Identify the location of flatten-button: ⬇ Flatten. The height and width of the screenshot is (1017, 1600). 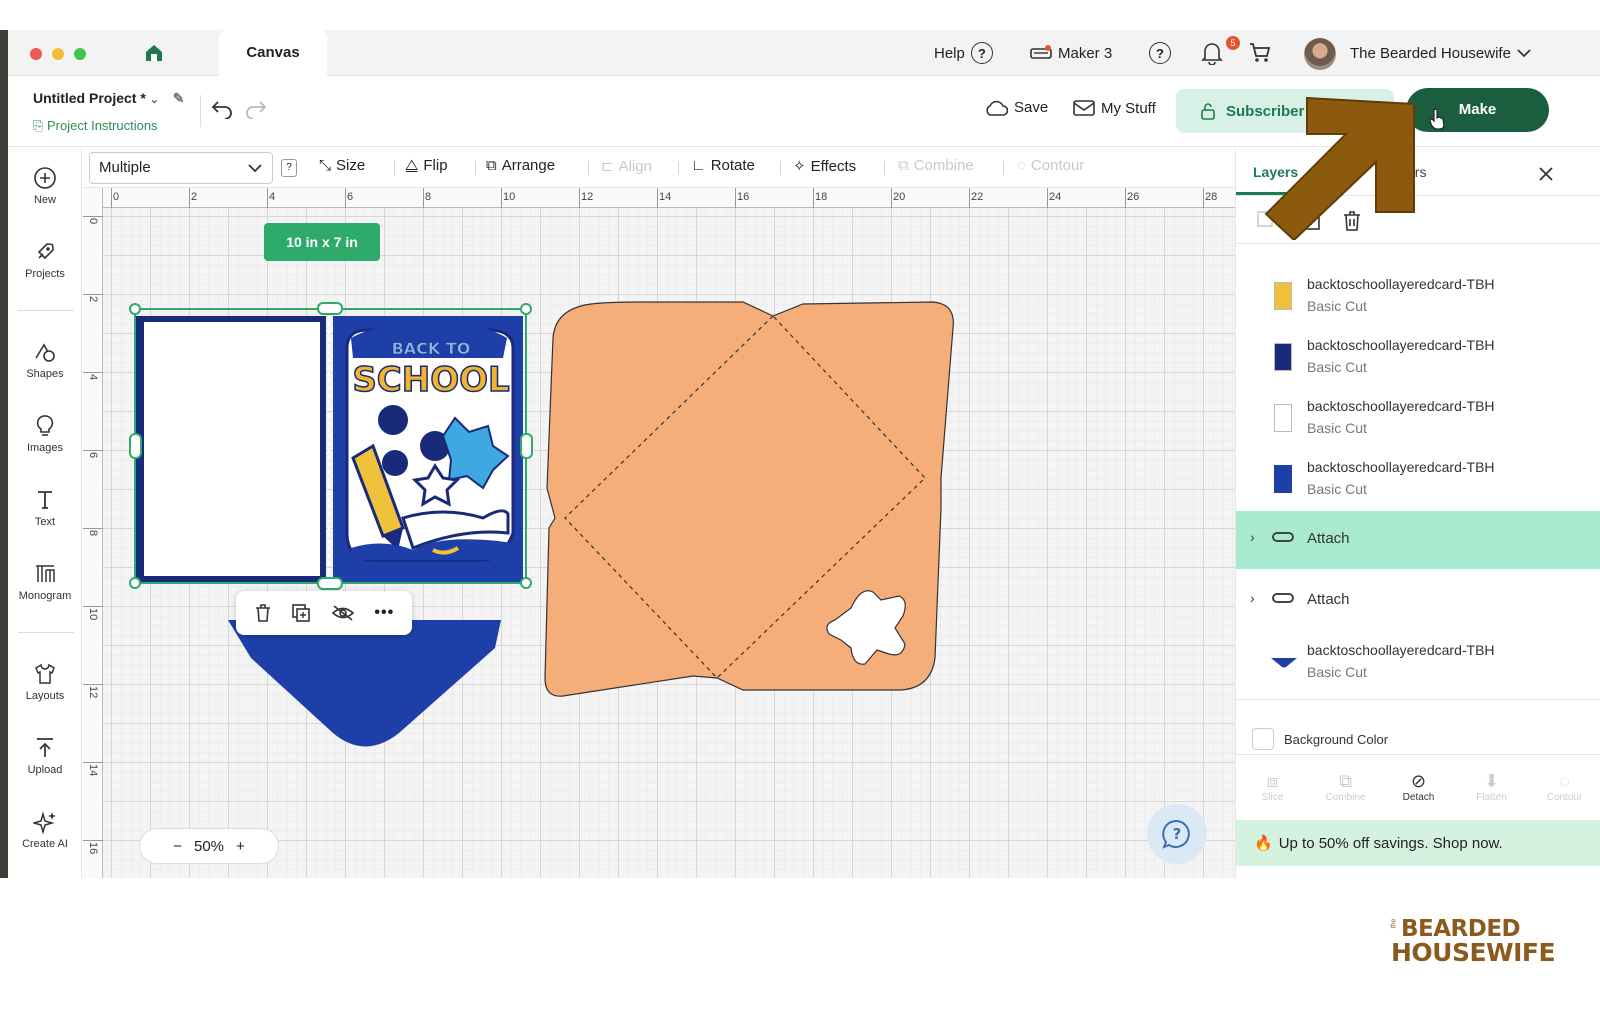
(1492, 787).